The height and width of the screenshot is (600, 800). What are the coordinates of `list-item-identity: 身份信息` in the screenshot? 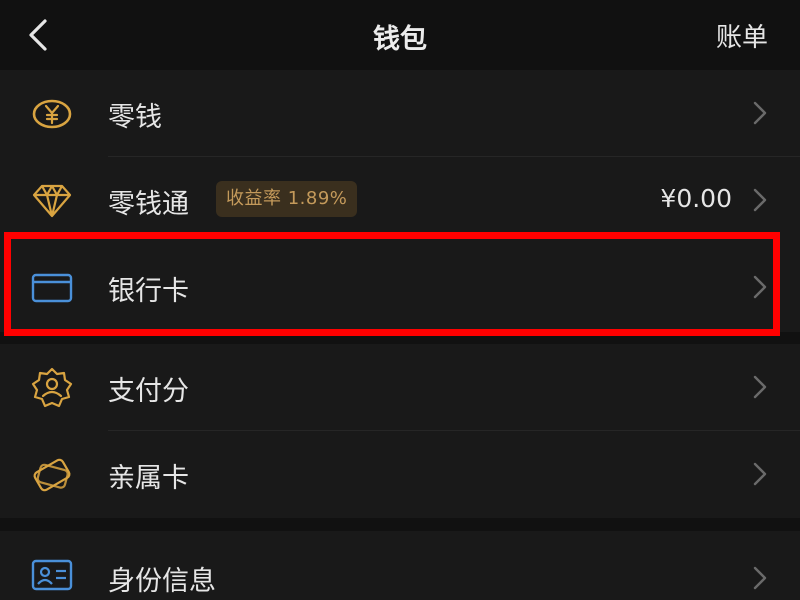 It's located at (400, 565).